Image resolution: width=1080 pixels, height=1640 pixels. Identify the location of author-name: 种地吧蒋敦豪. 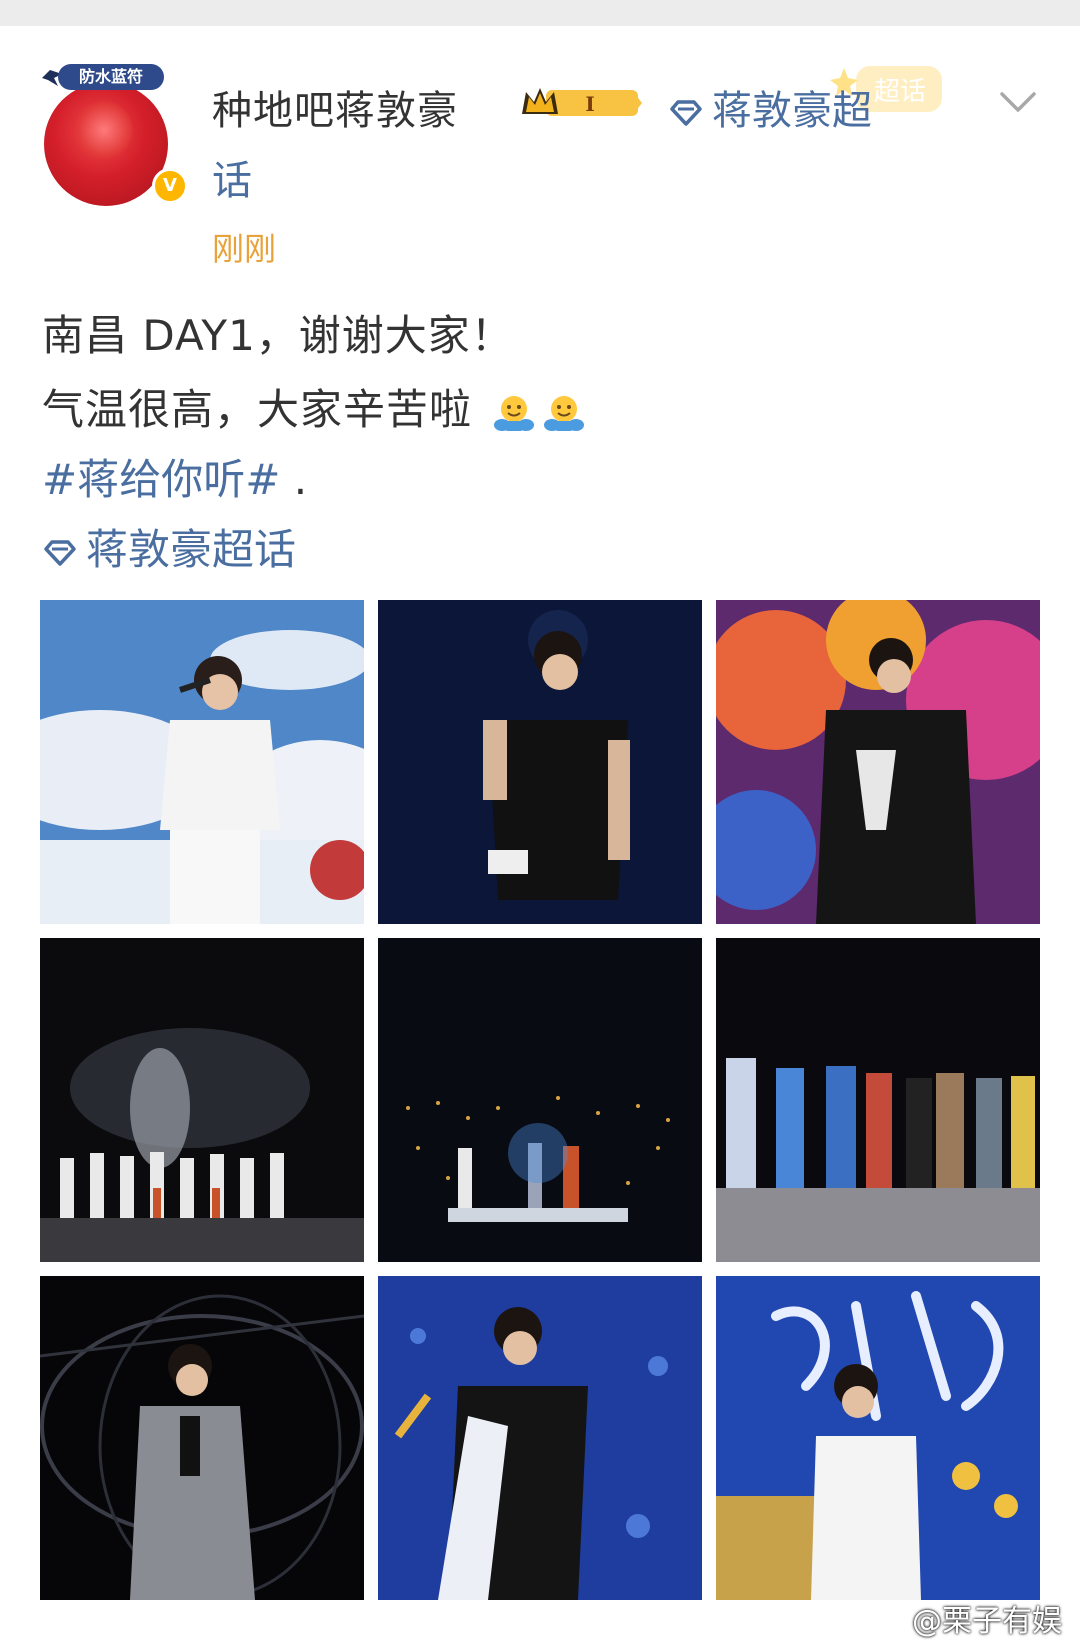
(335, 107).